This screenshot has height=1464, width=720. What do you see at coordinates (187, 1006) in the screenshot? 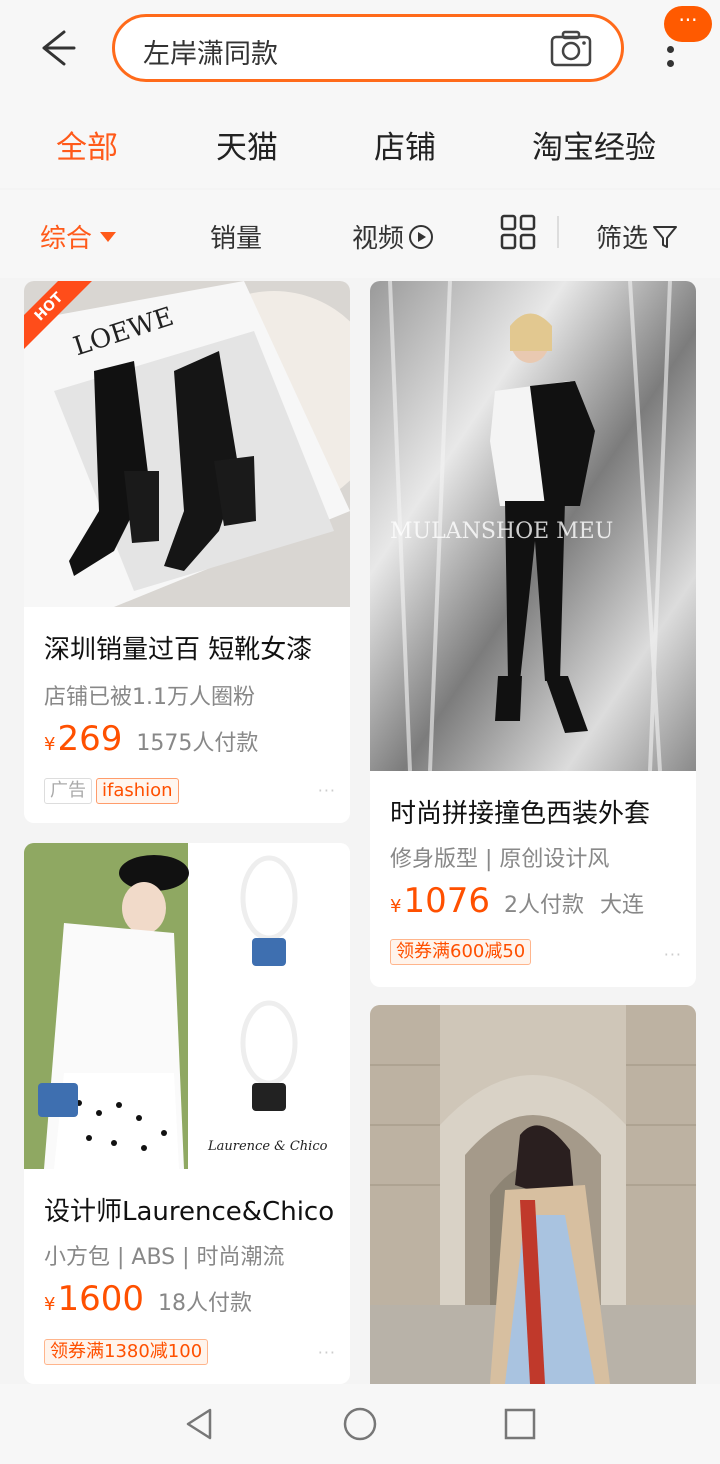
I see `product-image: Laurence & Chico` at bounding box center [187, 1006].